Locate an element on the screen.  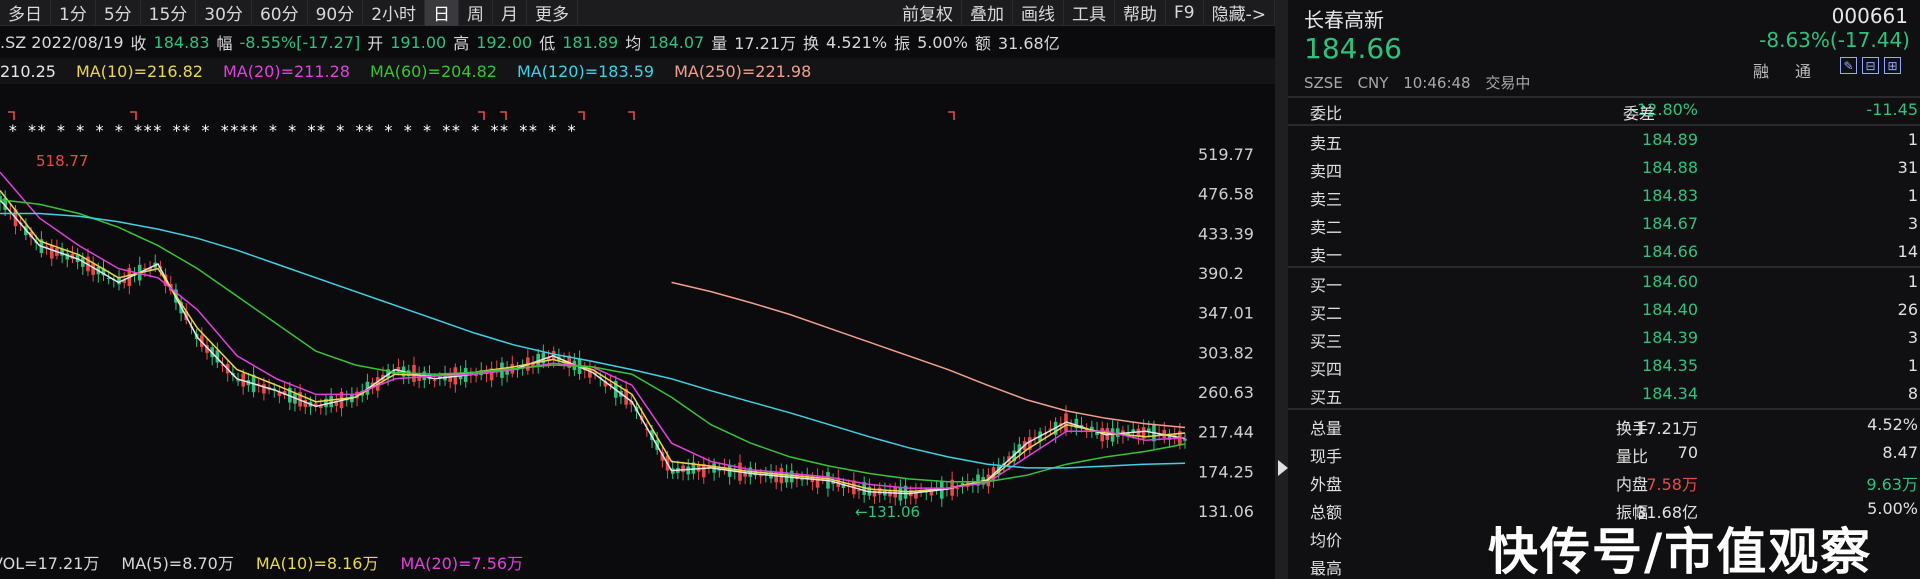
y-tick-label: 476.58 is located at coordinates (1226, 194).